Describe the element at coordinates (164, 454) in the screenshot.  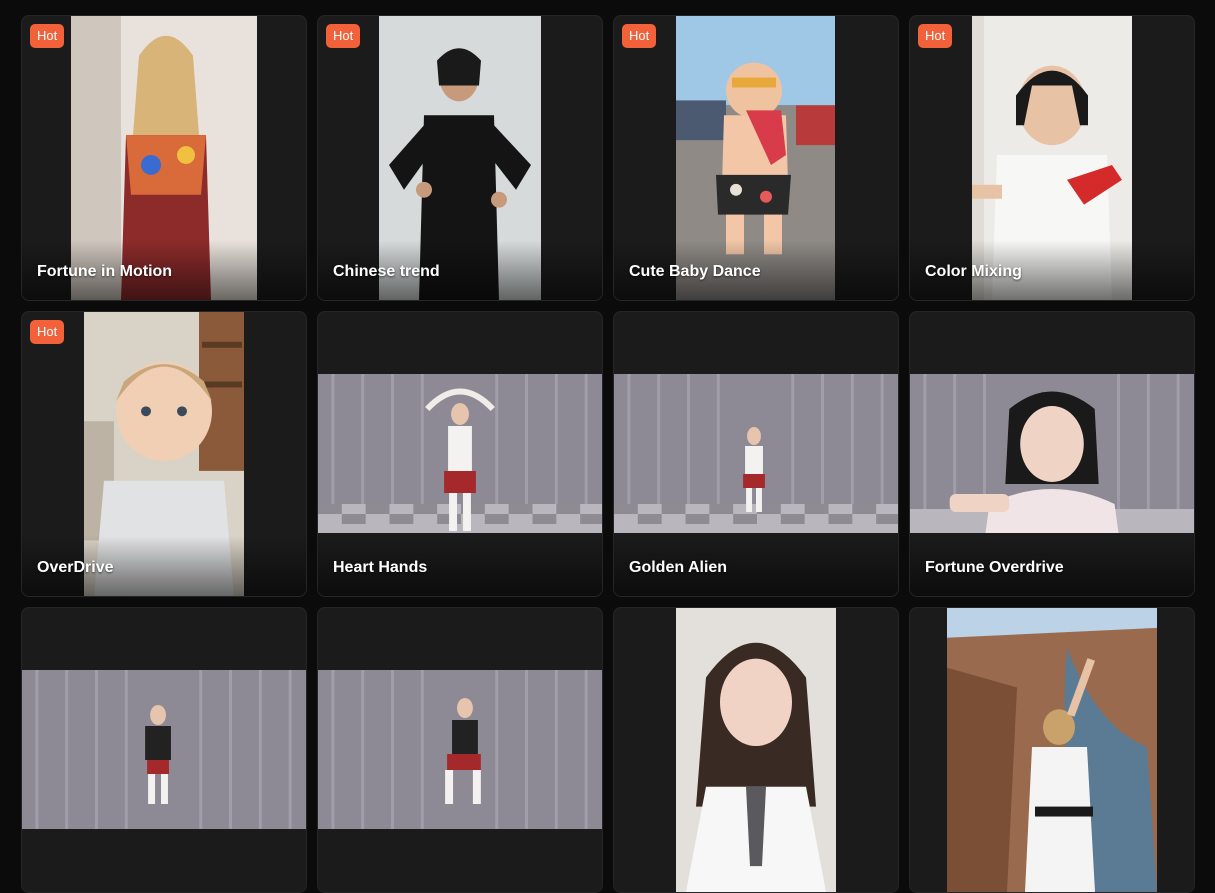
I see `template-card-overdrive: Hot OverDrive` at that location.